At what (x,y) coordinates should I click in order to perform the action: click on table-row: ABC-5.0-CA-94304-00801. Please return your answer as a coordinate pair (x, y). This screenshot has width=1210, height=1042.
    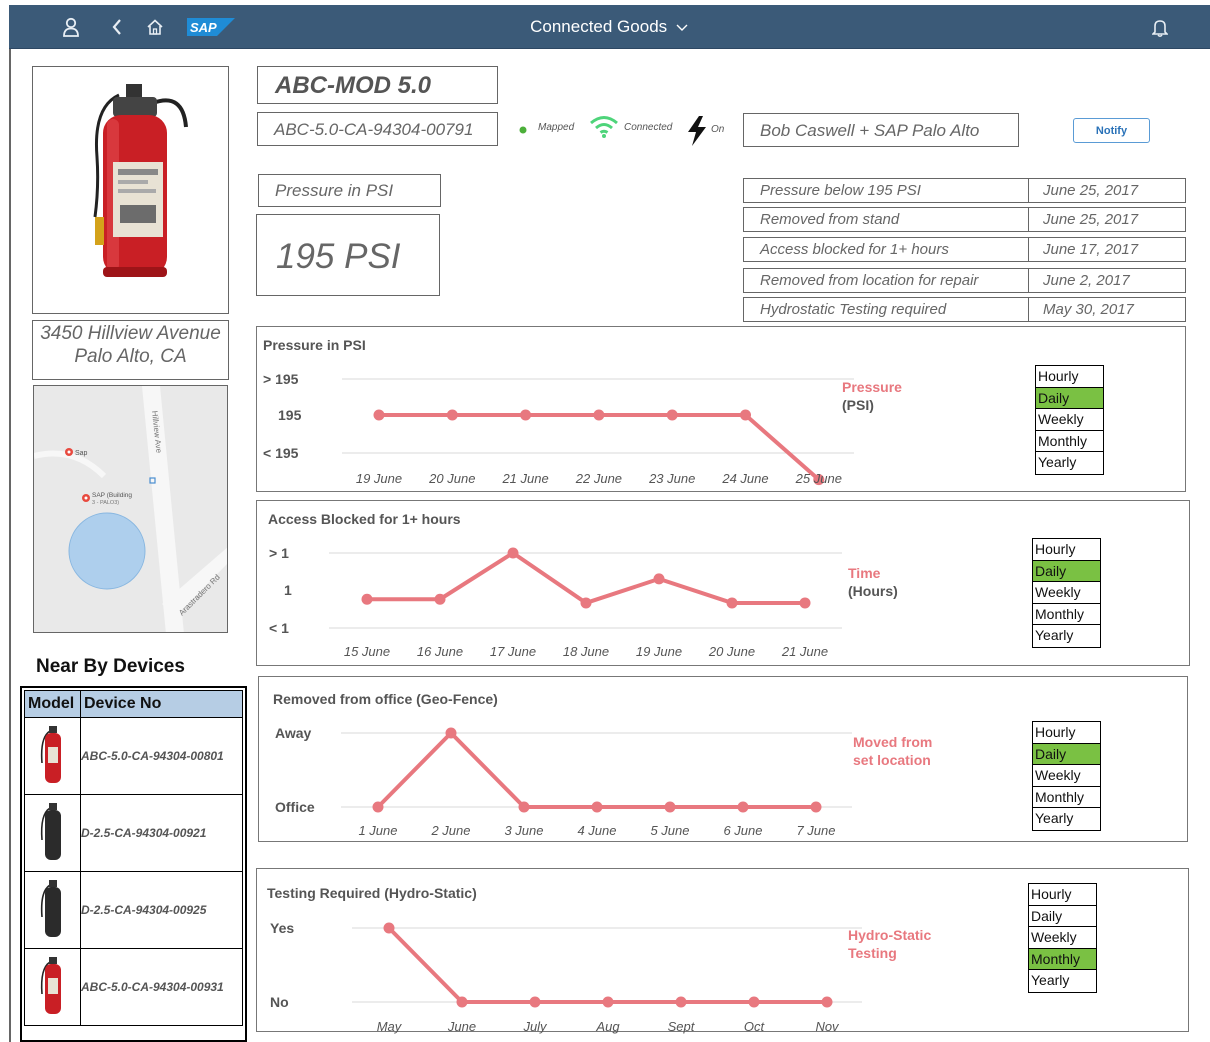
    Looking at the image, I should click on (133, 756).